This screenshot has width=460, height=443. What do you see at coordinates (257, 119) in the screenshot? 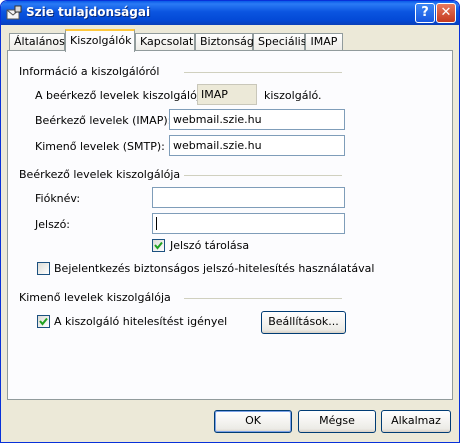
I see `imap-server-field: webmail.szie.hu` at bounding box center [257, 119].